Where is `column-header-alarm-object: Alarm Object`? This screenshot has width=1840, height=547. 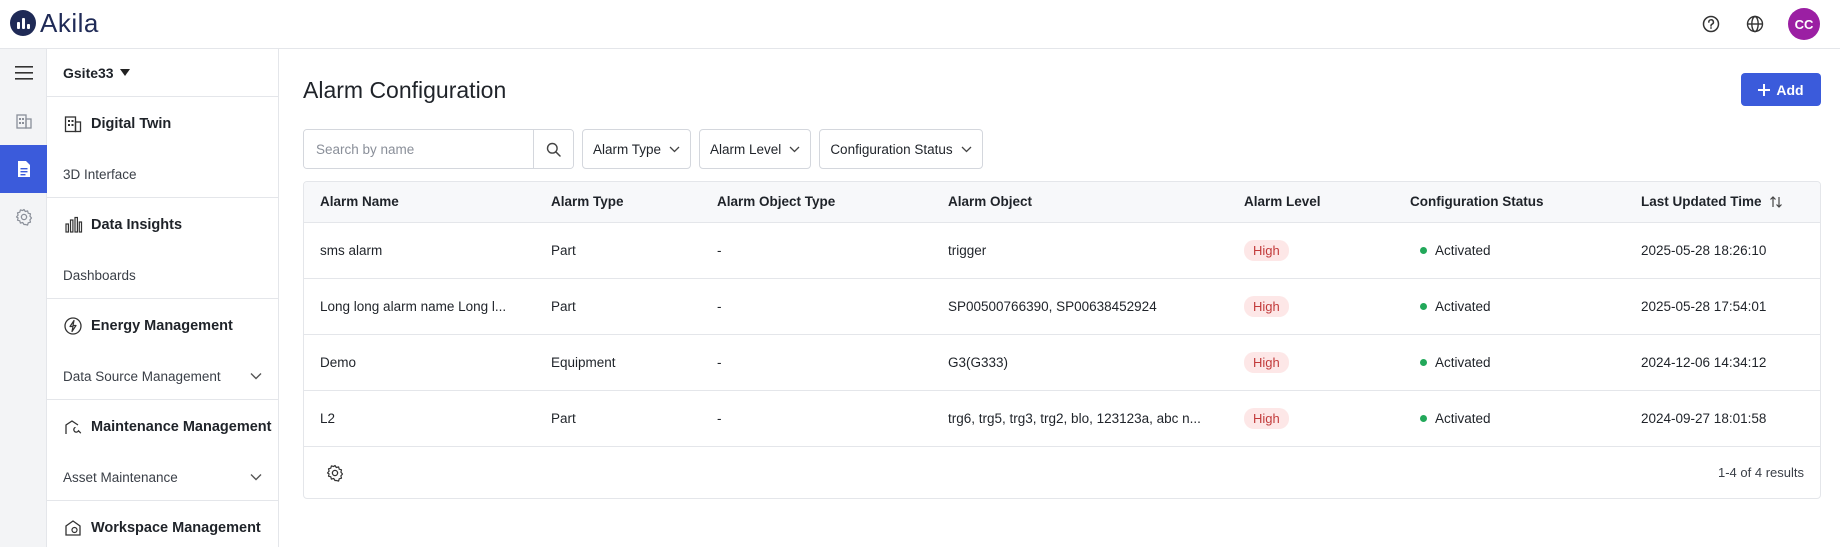 column-header-alarm-object: Alarm Object is located at coordinates (1080, 202).